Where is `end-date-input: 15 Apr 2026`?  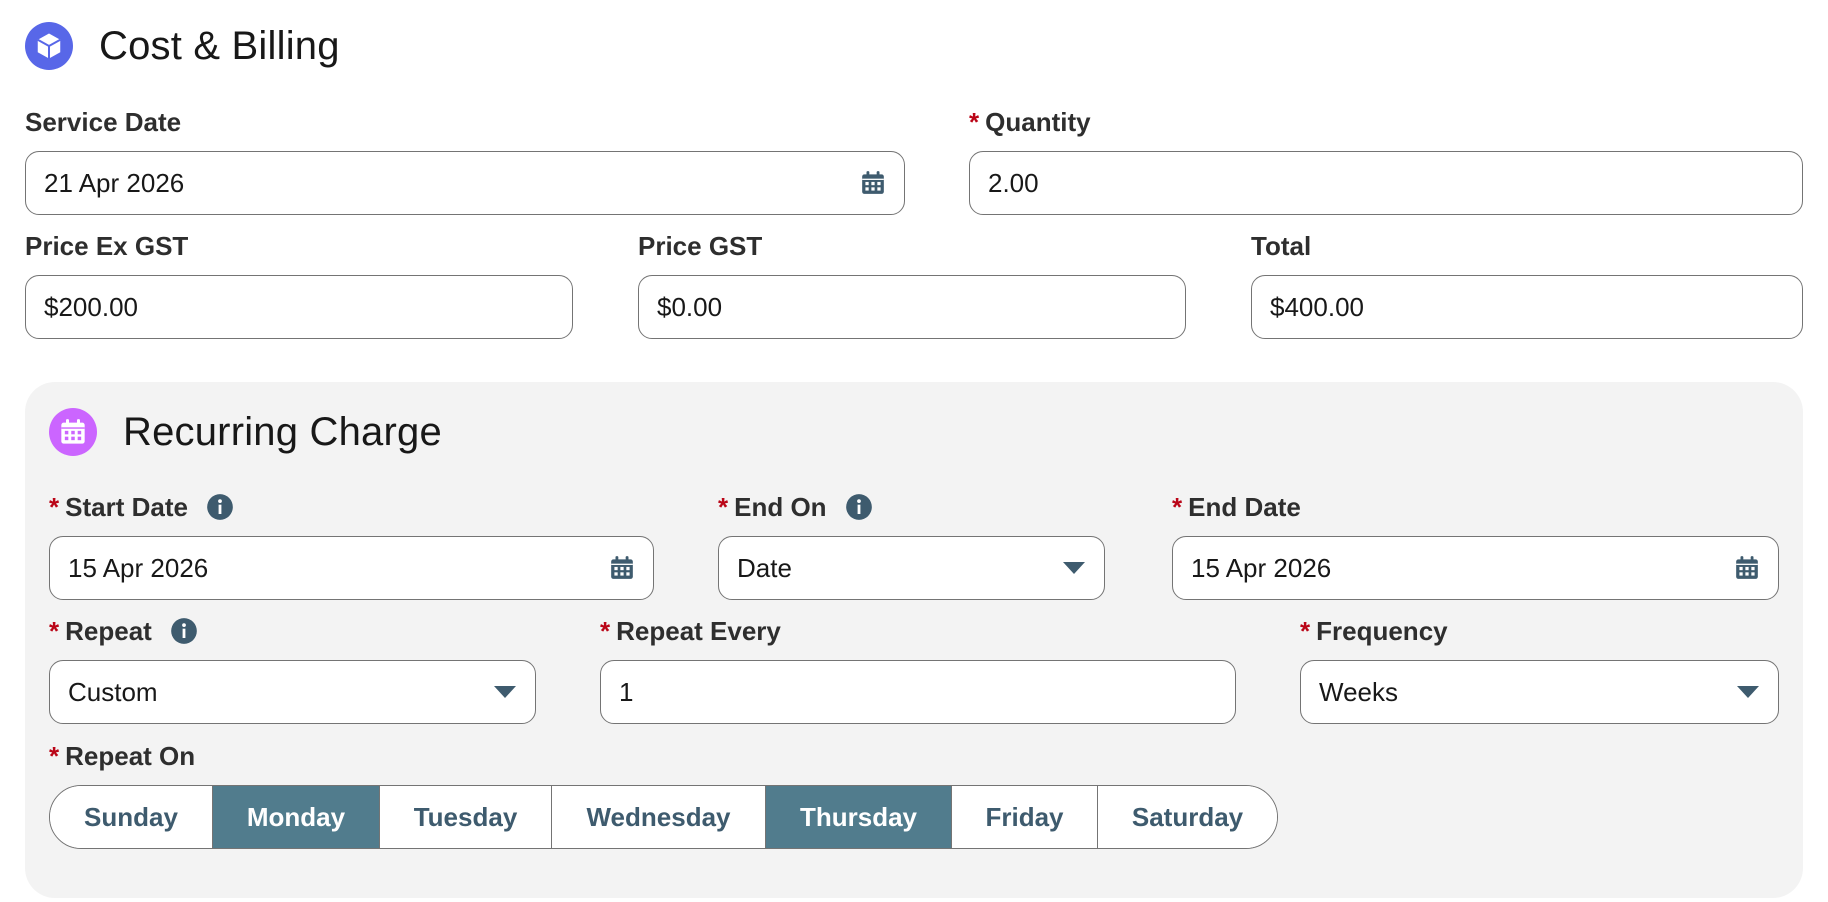
end-date-input: 15 Apr 2026 is located at coordinates (1475, 568).